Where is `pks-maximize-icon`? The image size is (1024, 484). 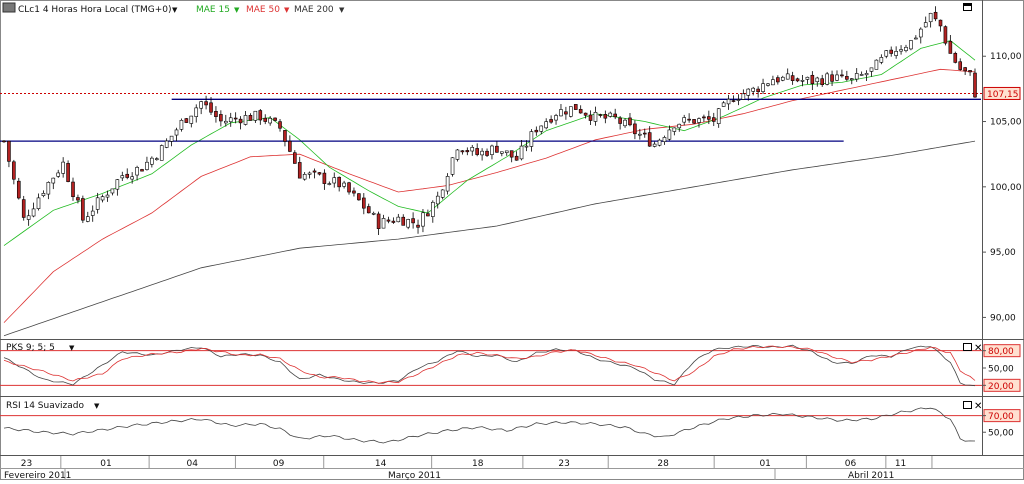
pks-maximize-icon is located at coordinates (967, 347).